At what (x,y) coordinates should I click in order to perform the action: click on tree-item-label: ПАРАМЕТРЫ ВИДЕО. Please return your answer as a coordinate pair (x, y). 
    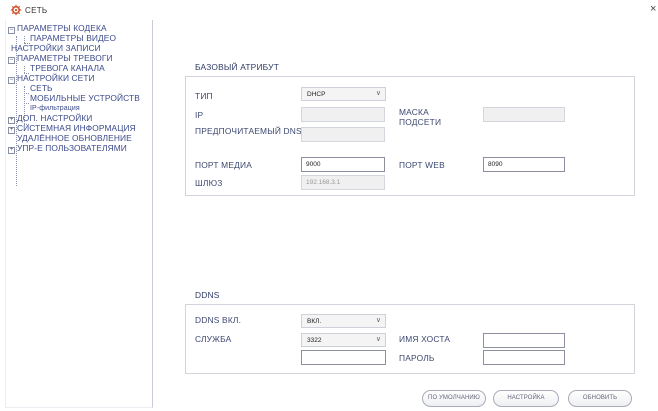
    Looking at the image, I should click on (73, 38).